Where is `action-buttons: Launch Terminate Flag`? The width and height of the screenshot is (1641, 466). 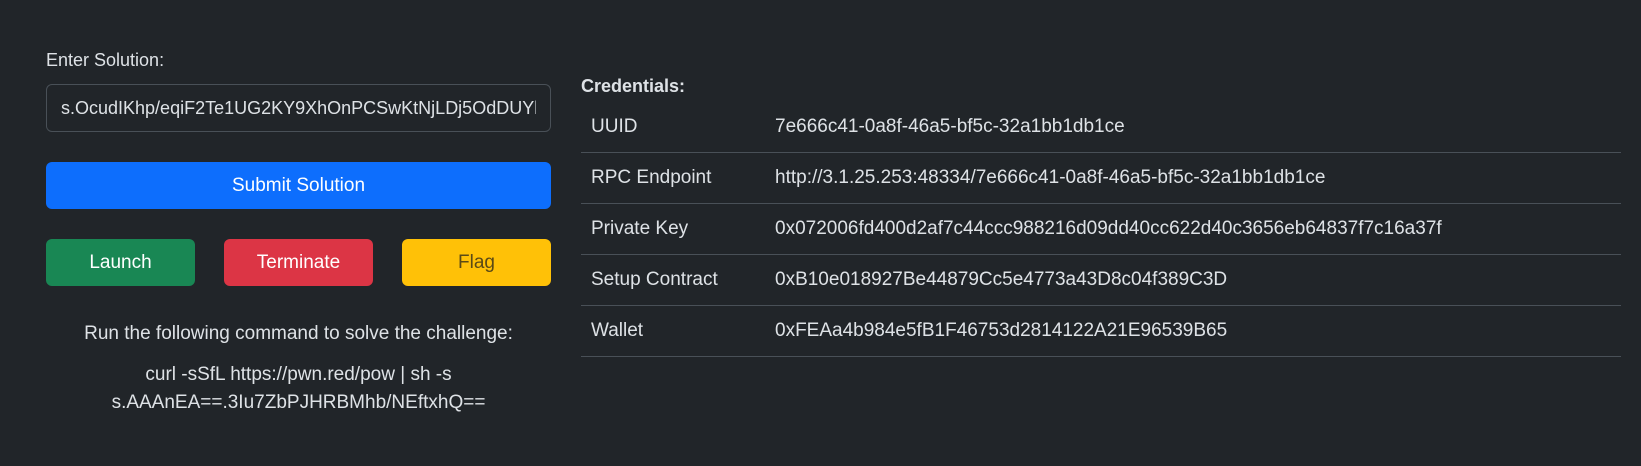 action-buttons: Launch Terminate Flag is located at coordinates (298, 262).